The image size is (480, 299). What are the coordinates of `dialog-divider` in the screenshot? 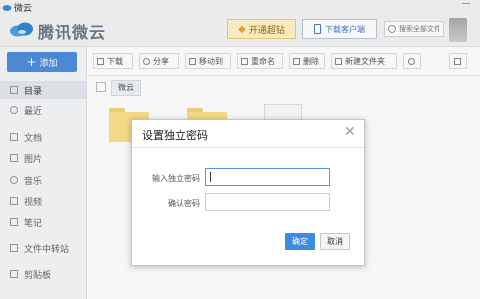 It's located at (248, 147).